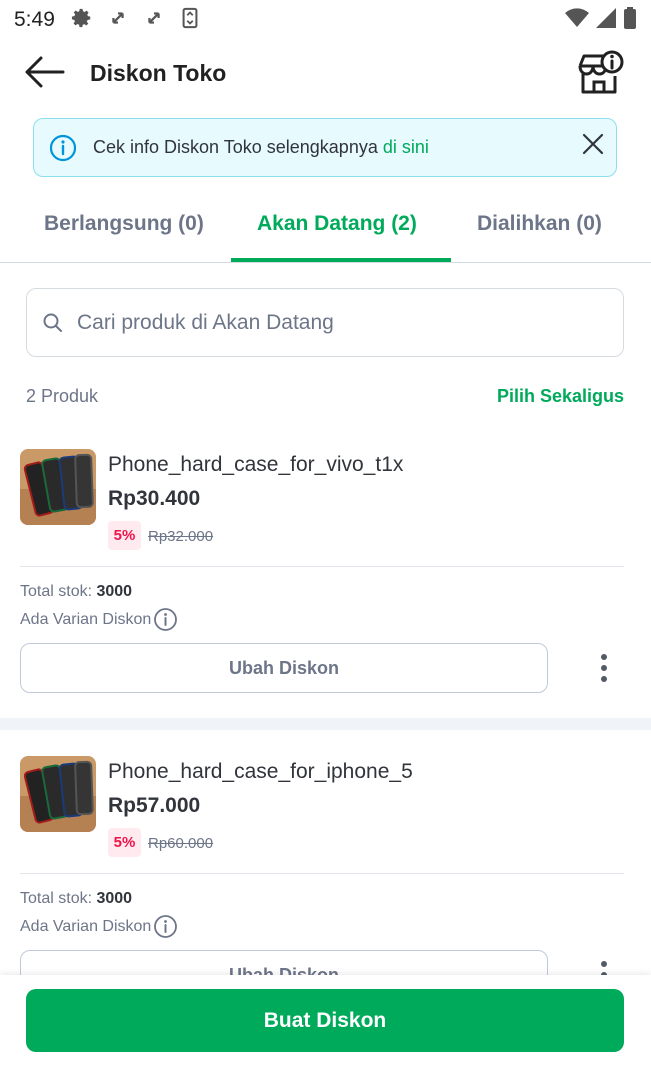 The height and width of the screenshot is (1075, 651). Describe the element at coordinates (181, 843) in the screenshot. I see `original-price: Rp60.000` at that location.